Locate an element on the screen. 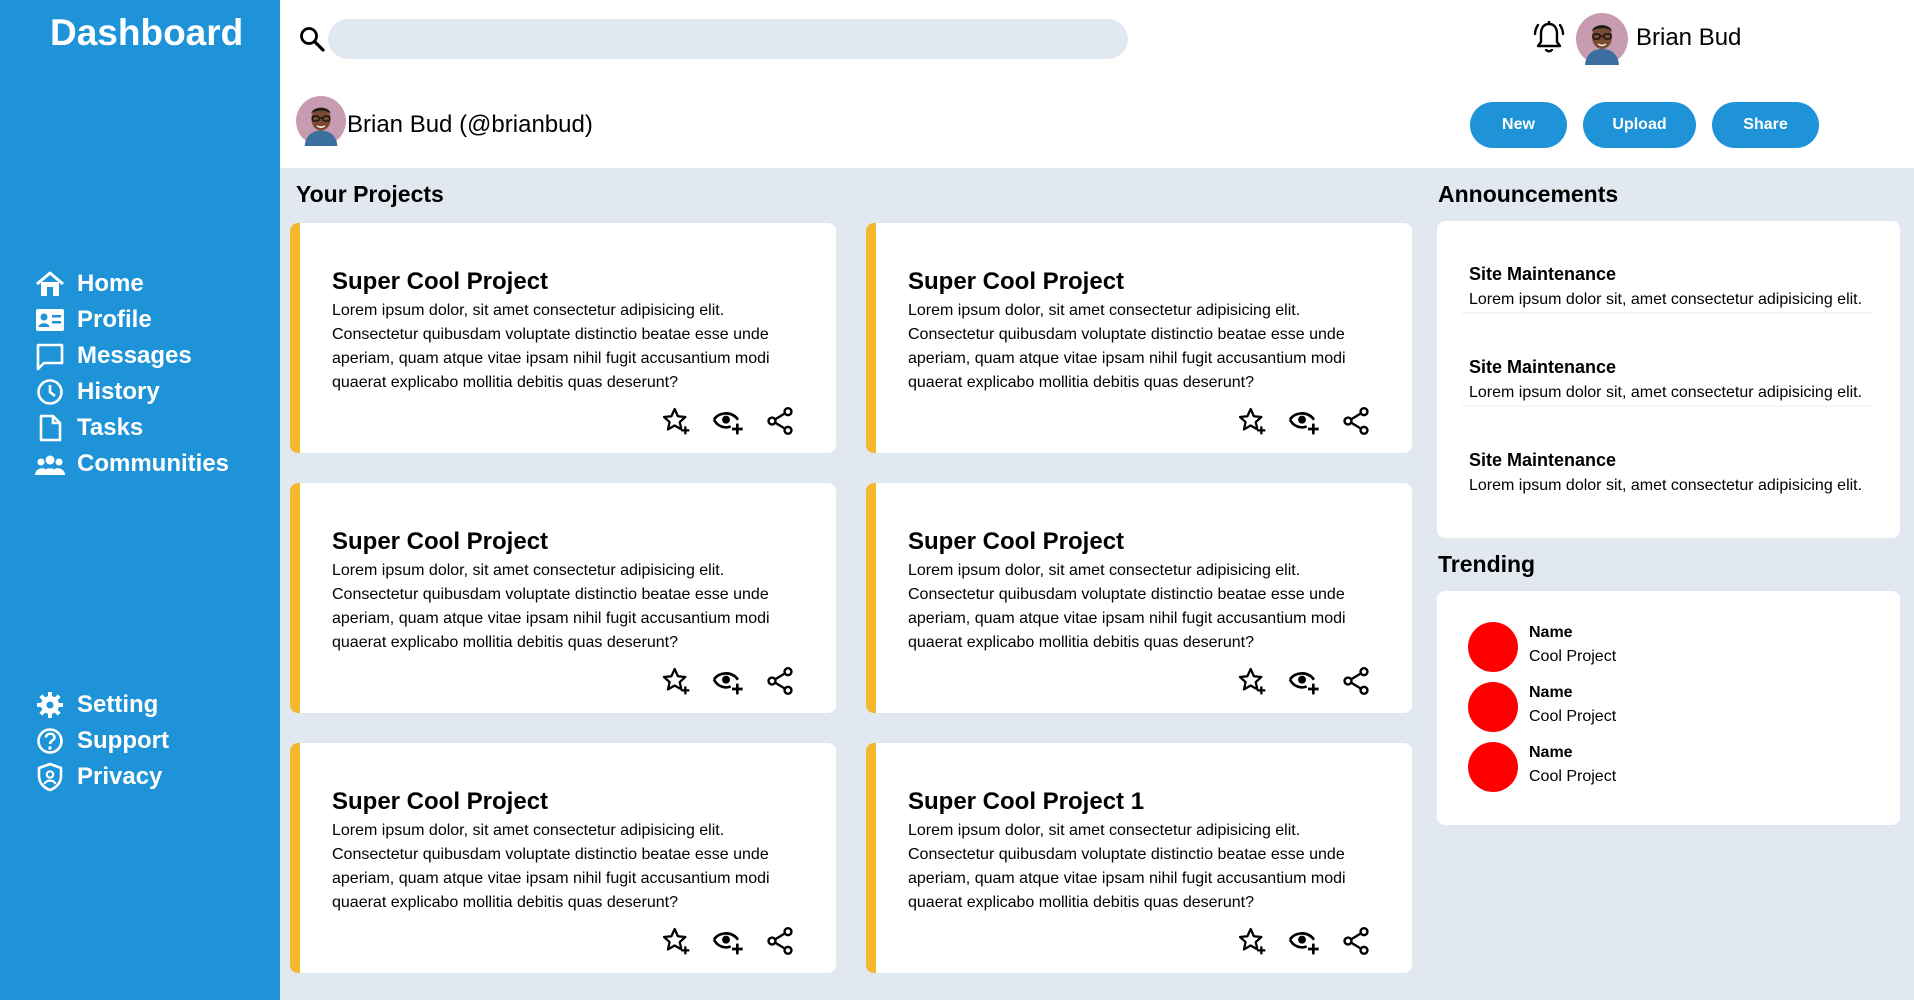  projects-title: Your Projects is located at coordinates (370, 194).